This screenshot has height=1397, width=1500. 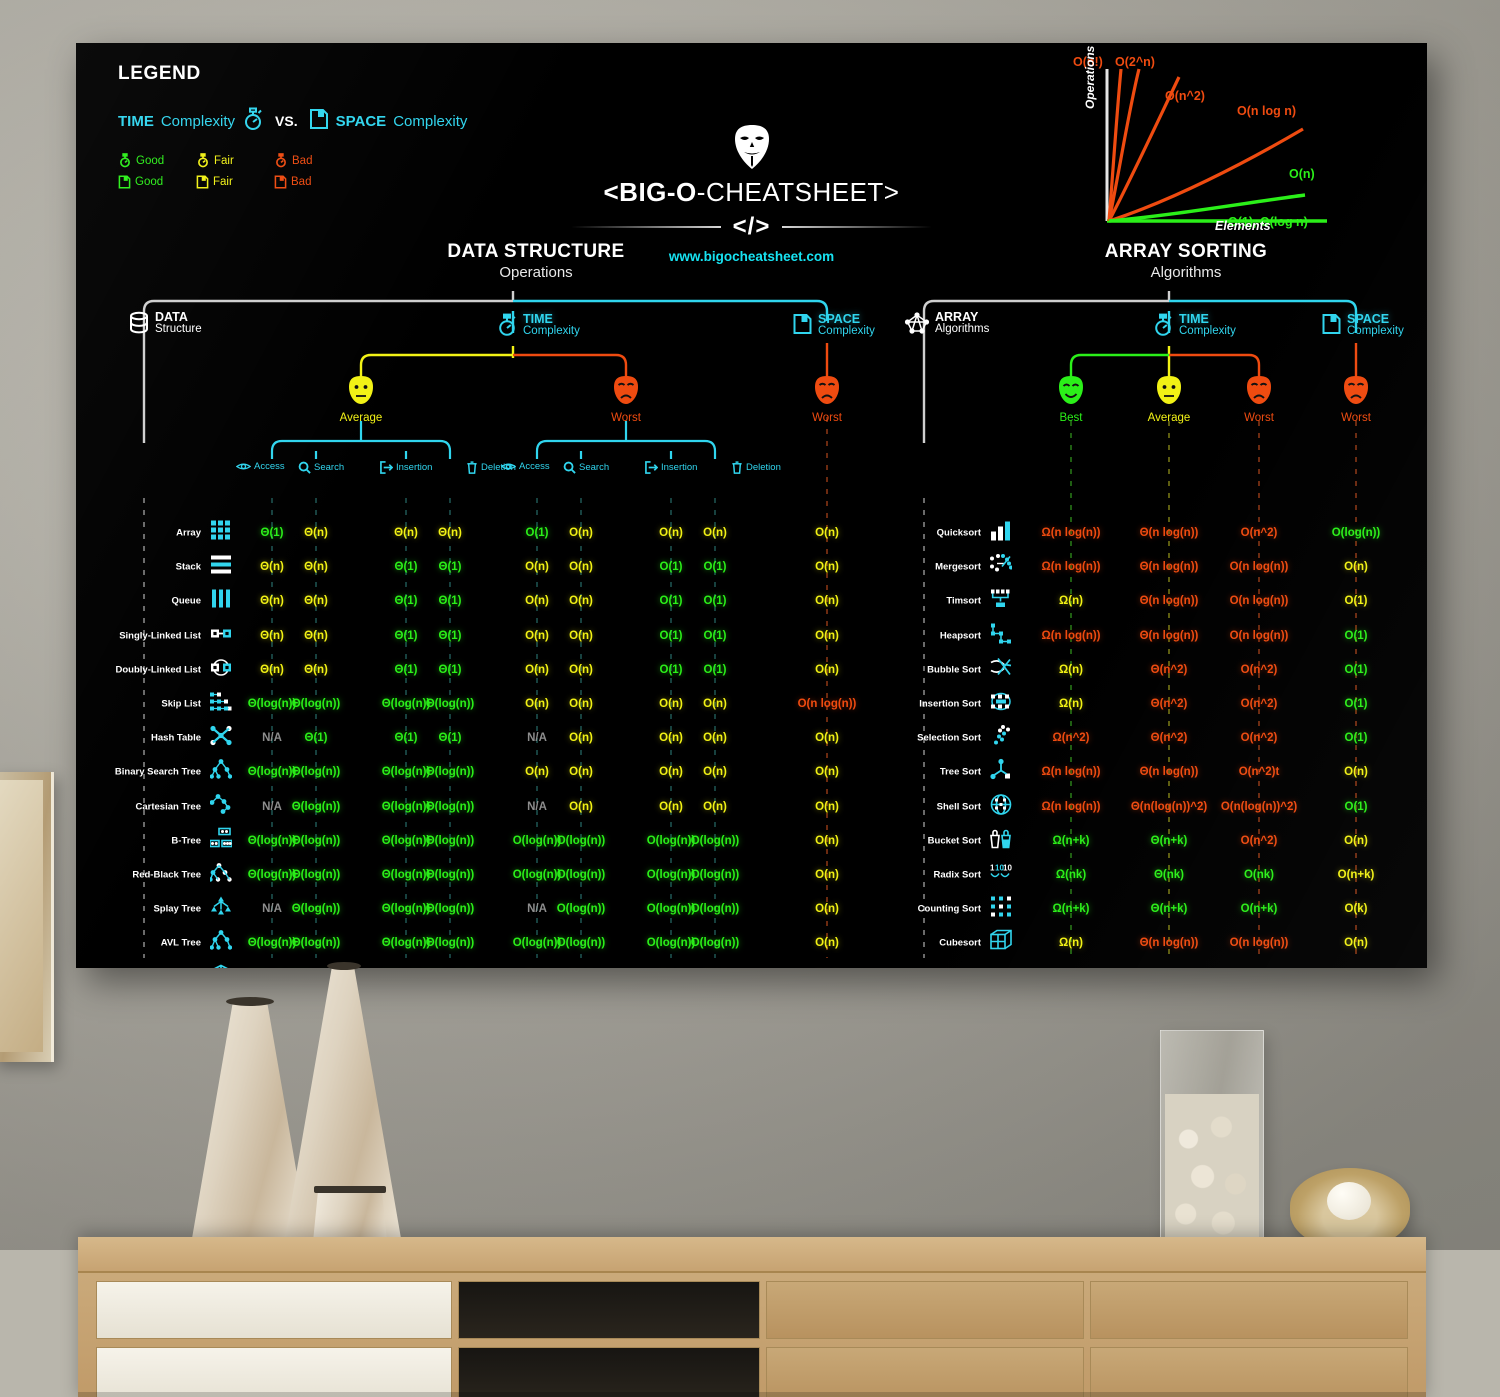 I want to click on op-head-deletion-worst-label: Deletion, so click(x=763, y=467).